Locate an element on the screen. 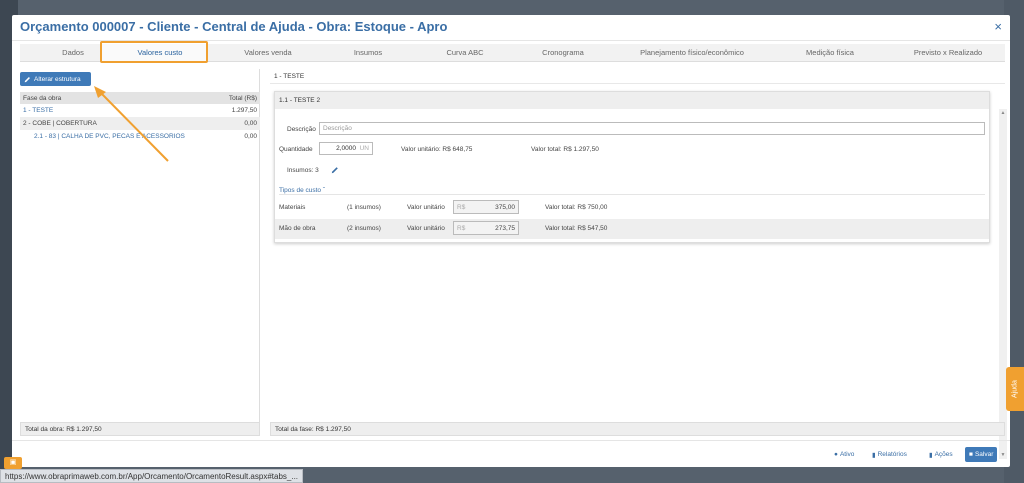 This screenshot has height=483, width=1024. tab-curva-abc: Curva ABC is located at coordinates (465, 52).